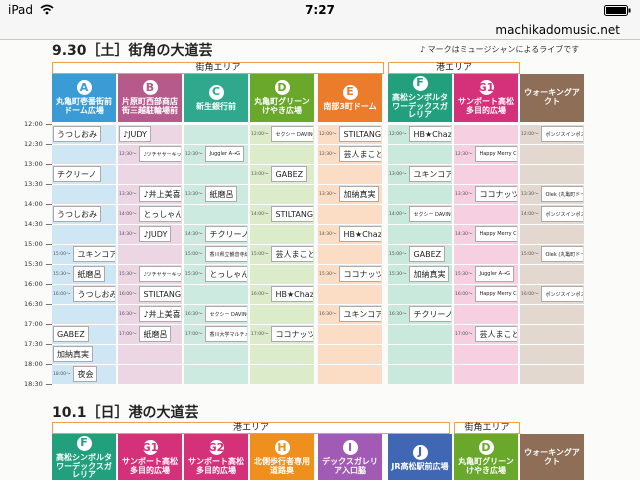  What do you see at coordinates (282, 457) in the screenshot?
I see `day2-column-header: H 北側歩行者専用道路奥` at bounding box center [282, 457].